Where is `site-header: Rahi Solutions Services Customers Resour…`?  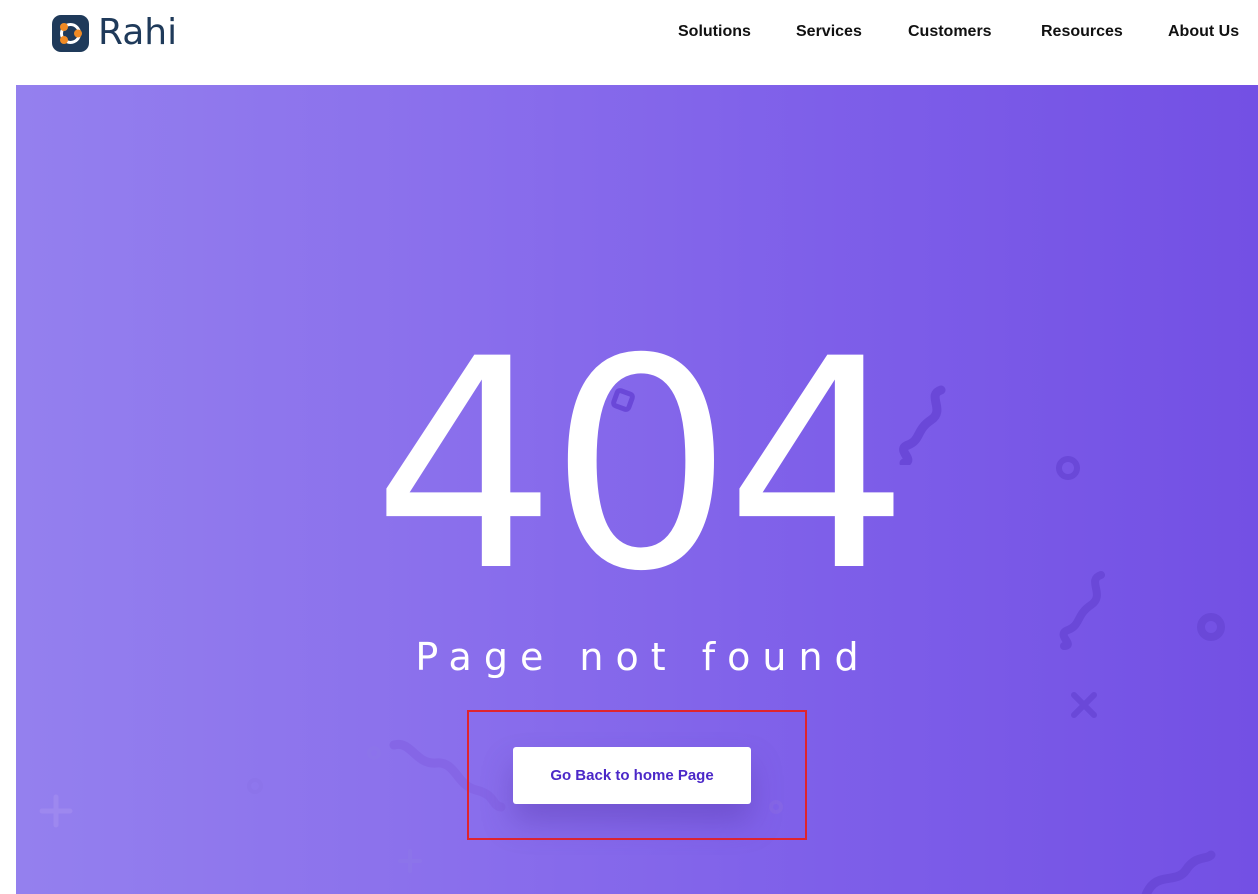 site-header: Rahi Solutions Services Customers Resour… is located at coordinates (629, 42).